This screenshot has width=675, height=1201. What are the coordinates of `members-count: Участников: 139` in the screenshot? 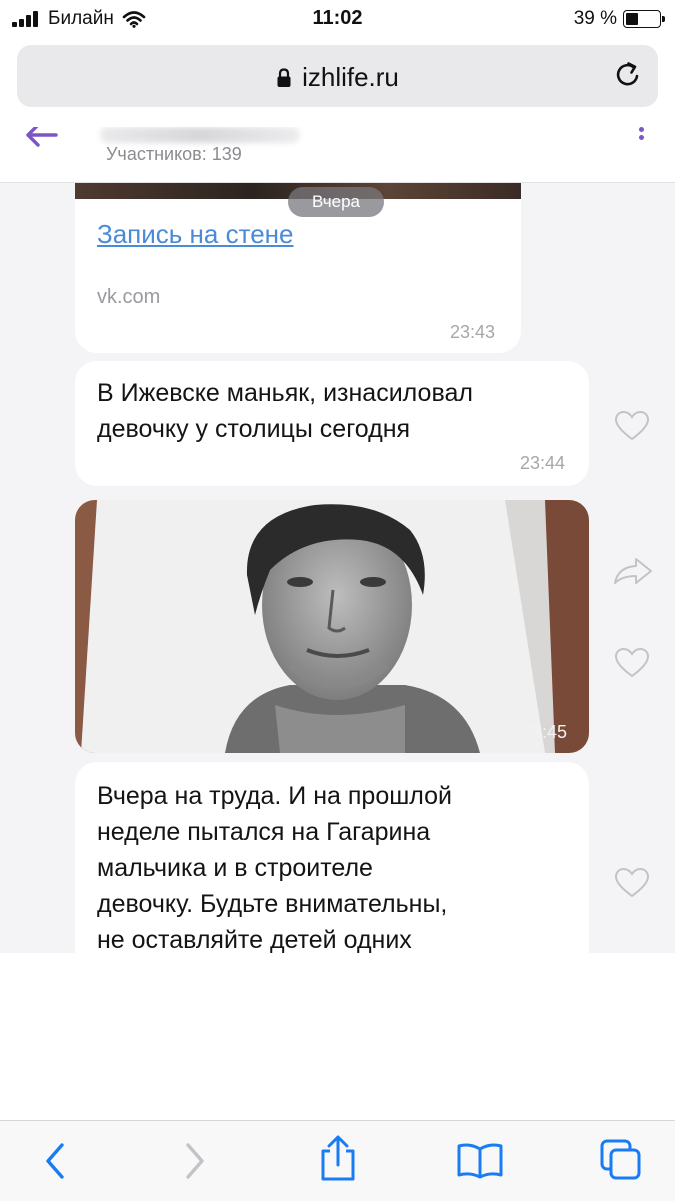 It's located at (174, 154).